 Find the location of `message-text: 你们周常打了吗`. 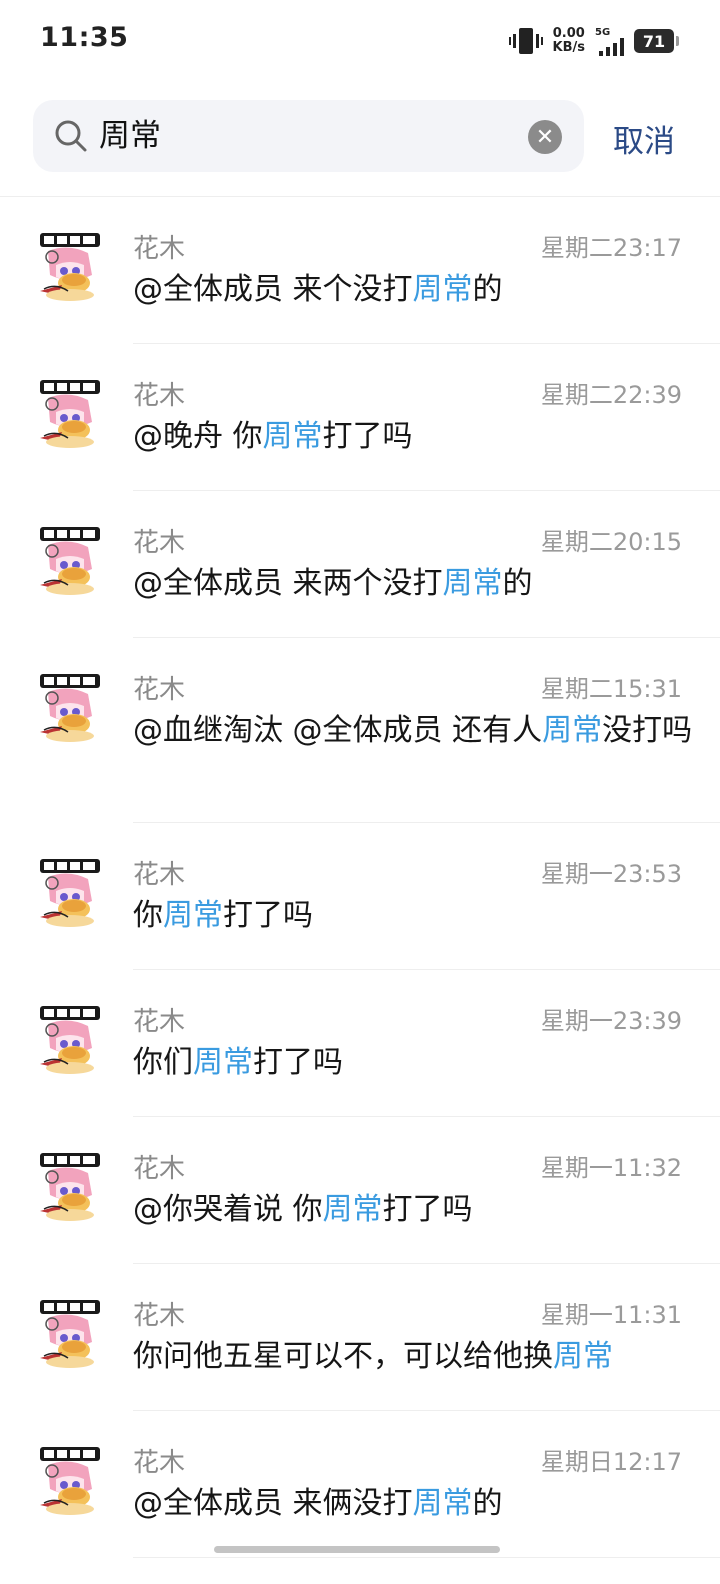

message-text: 你们周常打了吗 is located at coordinates (413, 1063).